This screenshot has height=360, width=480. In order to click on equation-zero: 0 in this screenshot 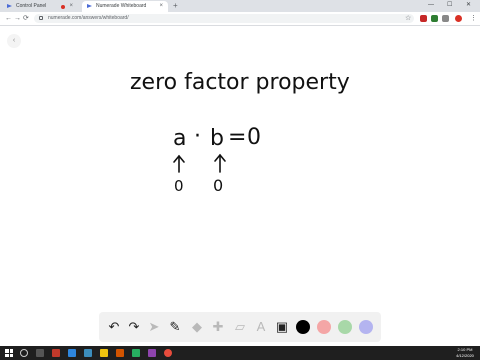, I will do `click(254, 137)`.